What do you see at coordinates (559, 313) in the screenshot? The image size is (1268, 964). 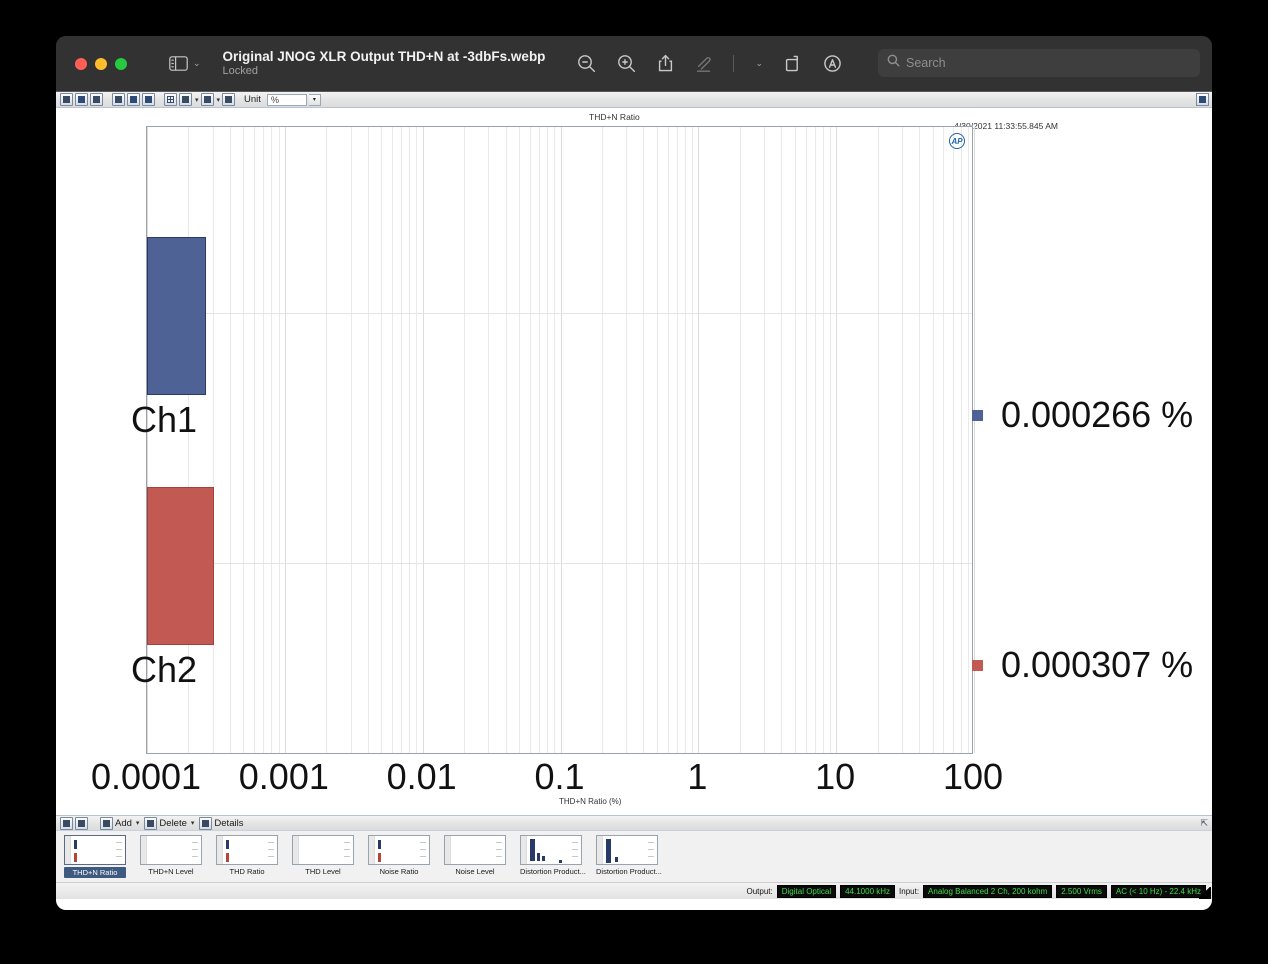 I see `gridline-ch1` at bounding box center [559, 313].